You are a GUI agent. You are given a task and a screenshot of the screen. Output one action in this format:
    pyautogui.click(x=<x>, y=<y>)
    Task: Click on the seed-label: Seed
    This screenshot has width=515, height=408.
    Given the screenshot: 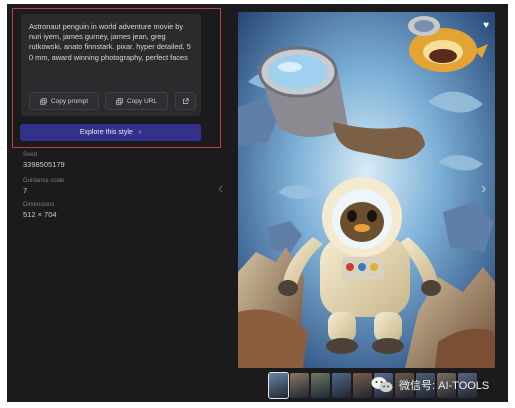 What is the action you would take?
    pyautogui.click(x=30, y=155)
    